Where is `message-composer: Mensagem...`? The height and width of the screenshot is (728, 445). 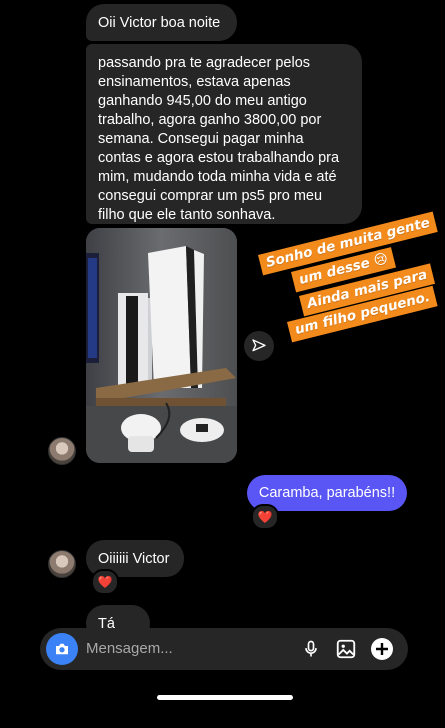
message-composer: Mensagem... is located at coordinates (224, 649).